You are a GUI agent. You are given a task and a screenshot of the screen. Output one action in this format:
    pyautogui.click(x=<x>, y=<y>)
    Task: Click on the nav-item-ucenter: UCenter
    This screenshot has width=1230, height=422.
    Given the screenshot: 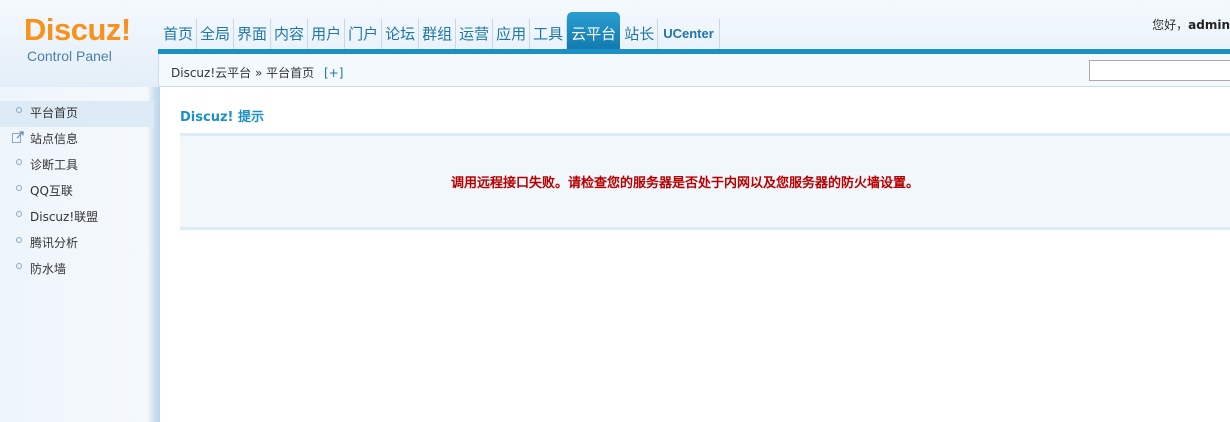 What is the action you would take?
    pyautogui.click(x=689, y=34)
    